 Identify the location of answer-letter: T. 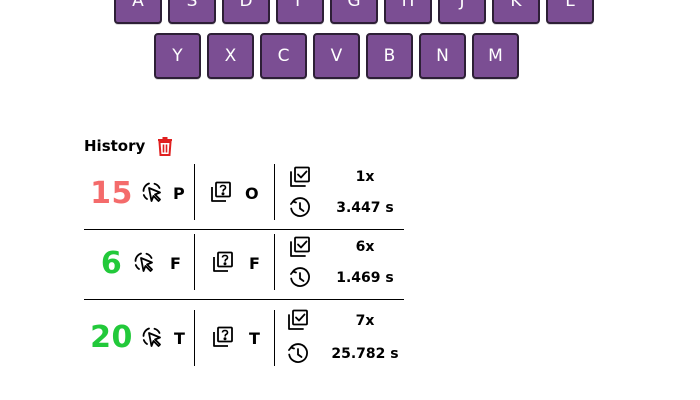
(254, 338).